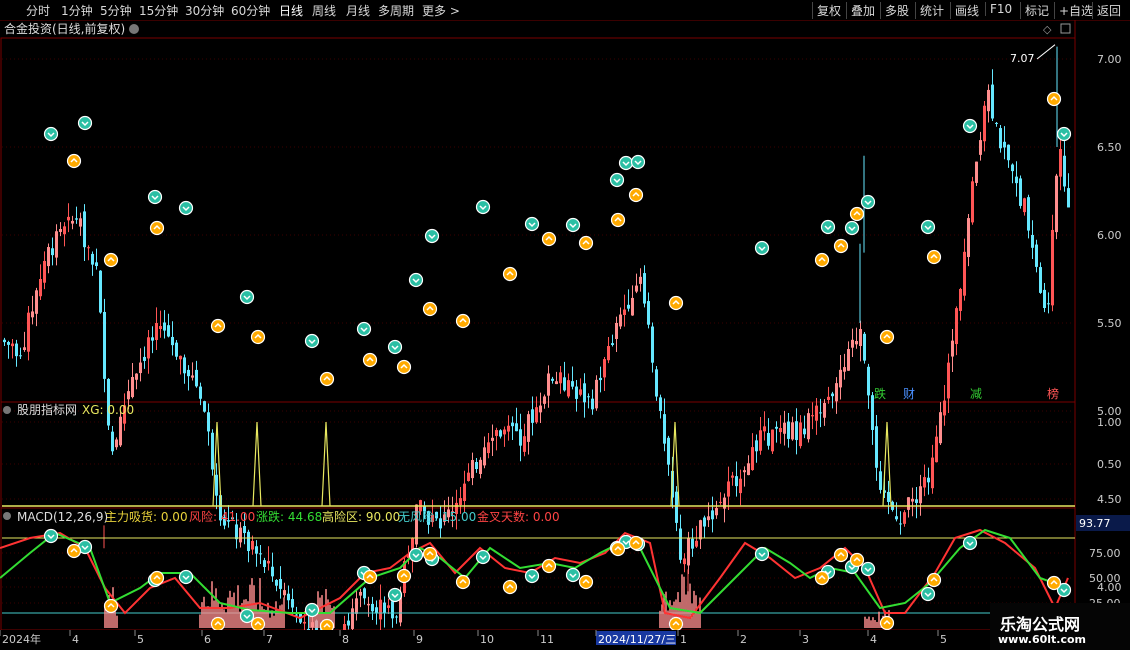  What do you see at coordinates (964, 10) in the screenshot?
I see `toolbar-button-4: 画线` at bounding box center [964, 10].